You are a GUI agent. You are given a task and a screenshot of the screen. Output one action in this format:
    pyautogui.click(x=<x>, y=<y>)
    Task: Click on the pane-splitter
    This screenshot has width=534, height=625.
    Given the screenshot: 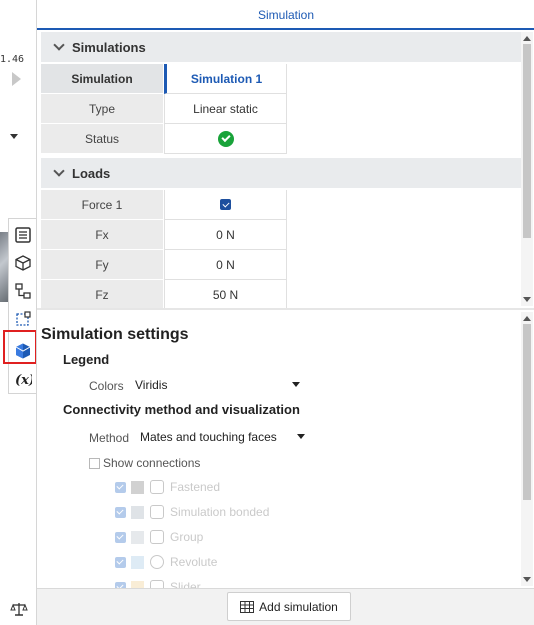 What is the action you would take?
    pyautogui.click(x=285, y=309)
    